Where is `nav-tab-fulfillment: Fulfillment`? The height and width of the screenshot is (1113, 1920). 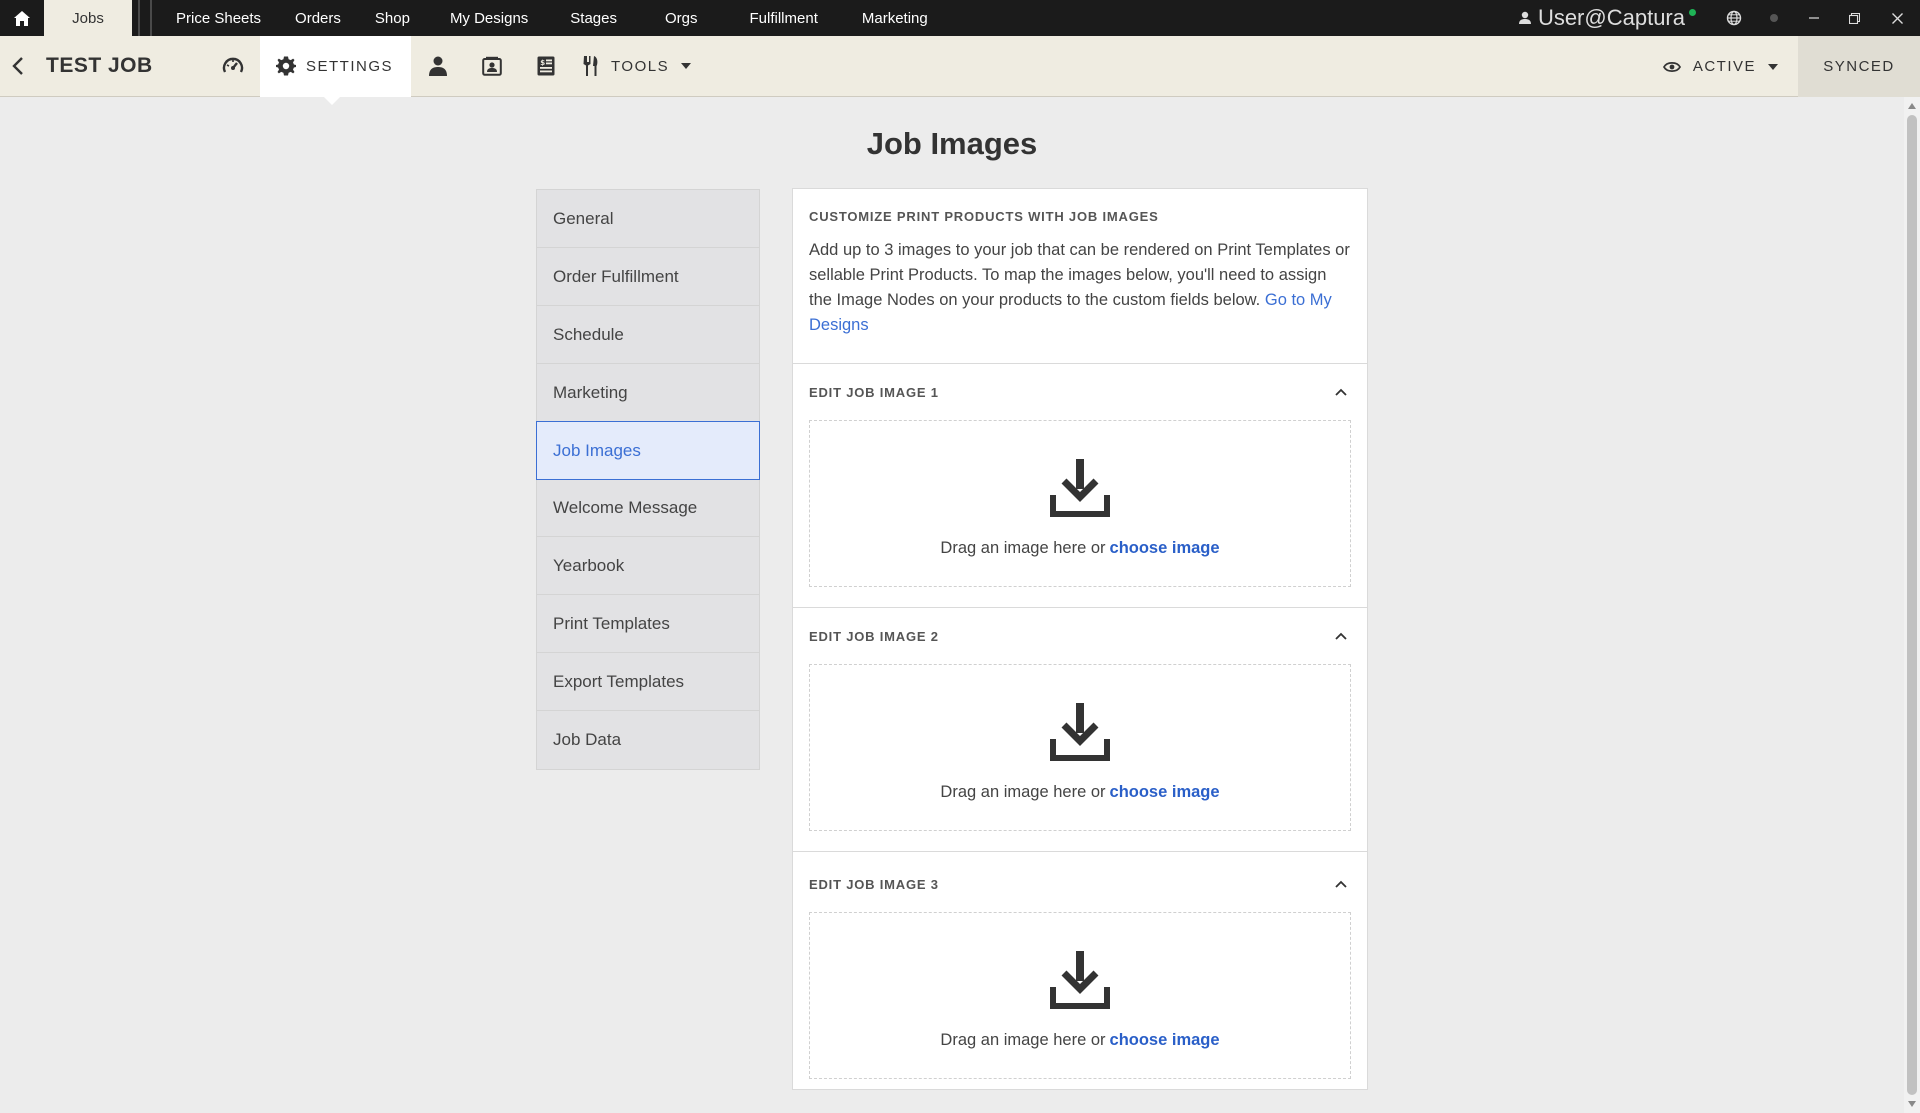 nav-tab-fulfillment: Fulfillment is located at coordinates (792, 18).